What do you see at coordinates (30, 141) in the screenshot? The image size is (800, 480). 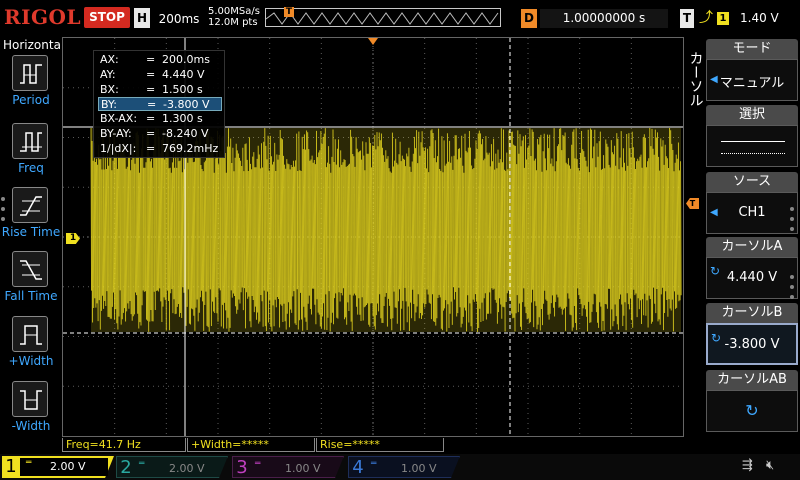 I see `freq-icon` at bounding box center [30, 141].